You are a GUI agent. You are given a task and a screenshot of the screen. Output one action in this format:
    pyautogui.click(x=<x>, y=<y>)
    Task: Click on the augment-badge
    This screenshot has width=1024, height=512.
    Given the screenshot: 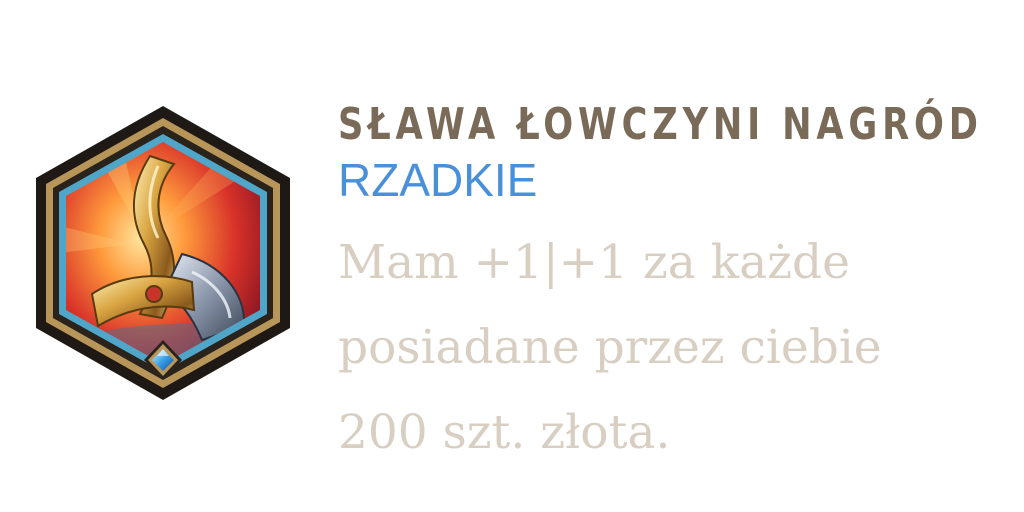 What is the action you would take?
    pyautogui.click(x=163, y=253)
    